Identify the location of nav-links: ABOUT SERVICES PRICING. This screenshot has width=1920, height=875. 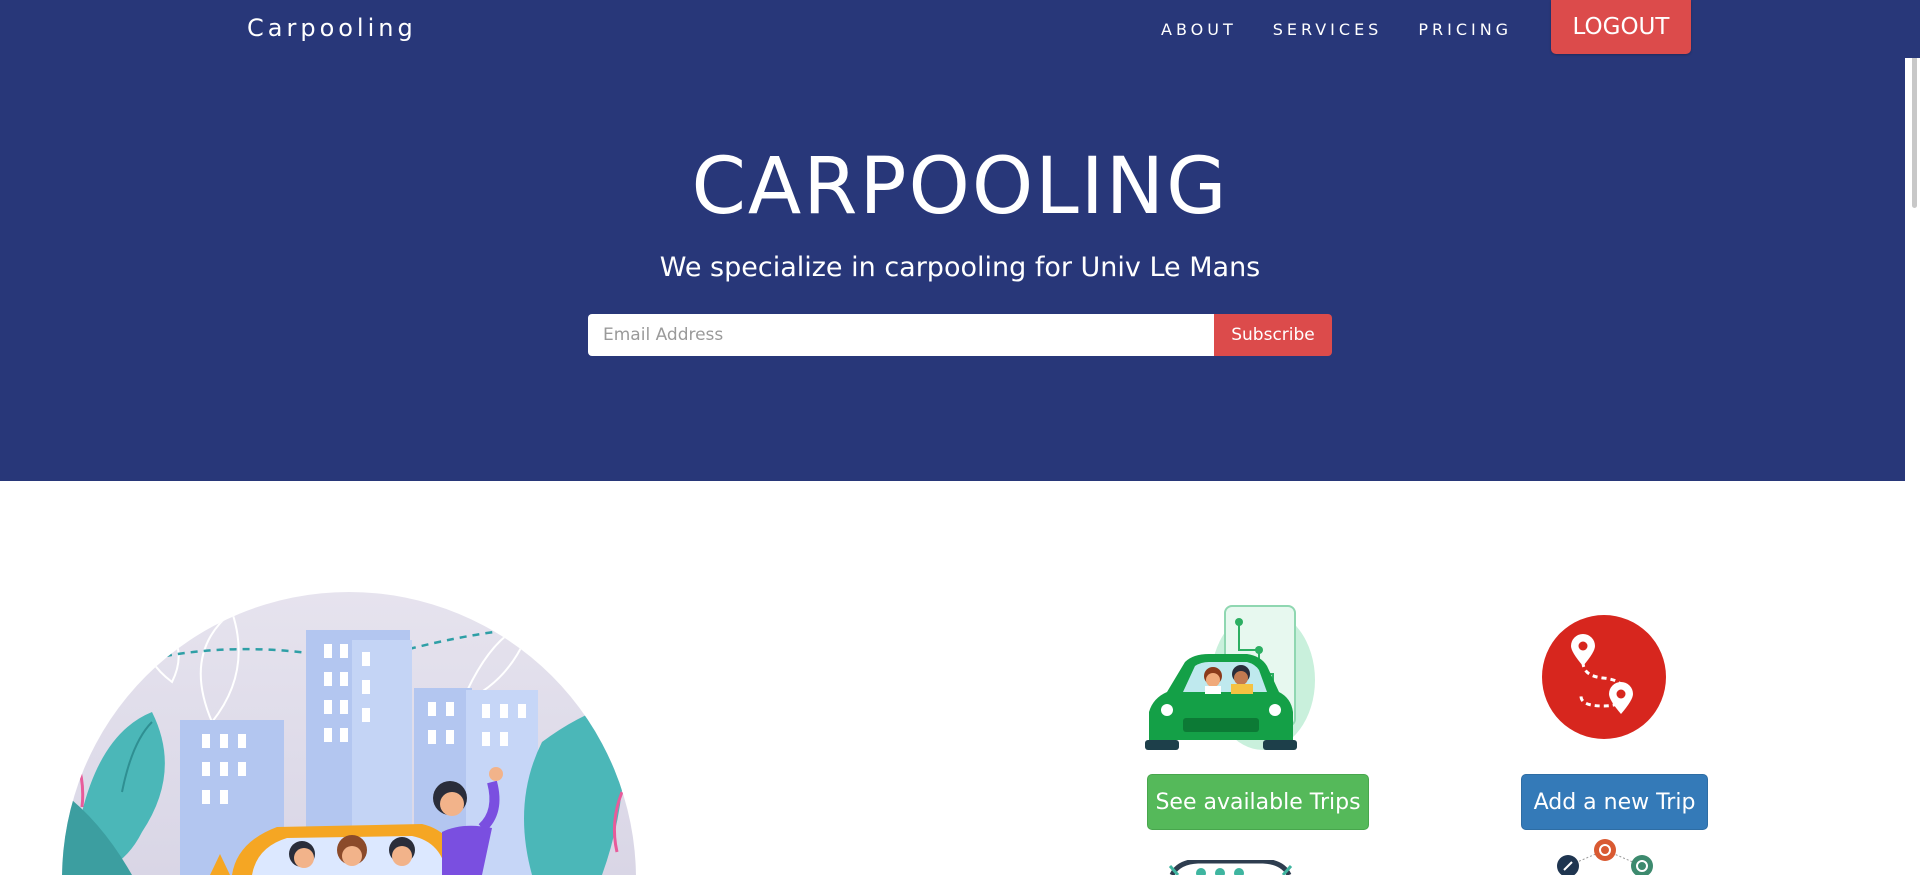
(1354, 29).